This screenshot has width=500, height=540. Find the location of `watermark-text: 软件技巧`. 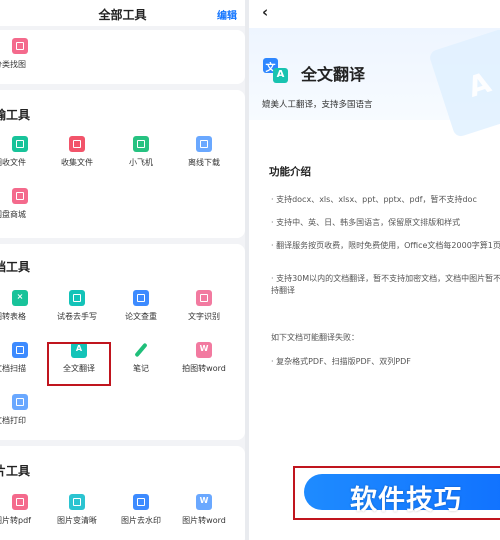

watermark-text: 软件技巧 is located at coordinates (406, 500).